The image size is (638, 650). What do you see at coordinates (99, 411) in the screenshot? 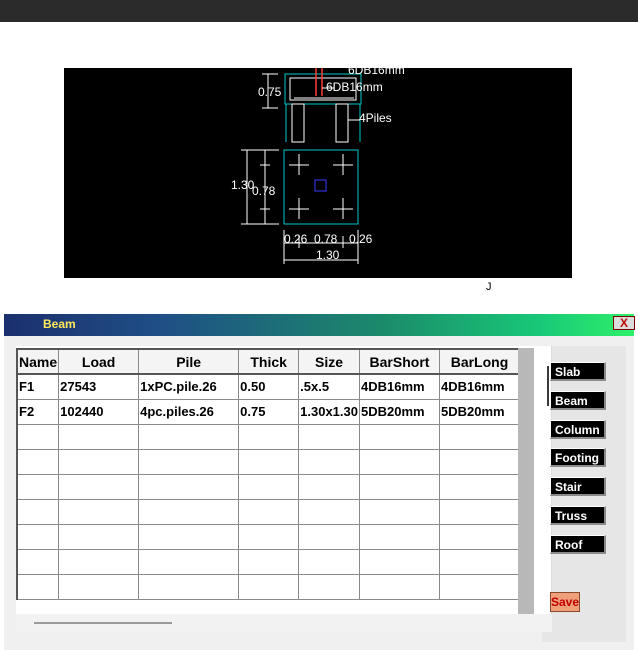
I see `table-cell: 102440` at bounding box center [99, 411].